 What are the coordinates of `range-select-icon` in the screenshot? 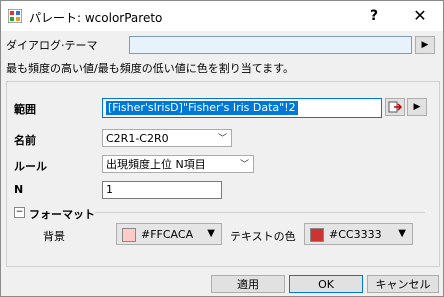 It's located at (395, 107).